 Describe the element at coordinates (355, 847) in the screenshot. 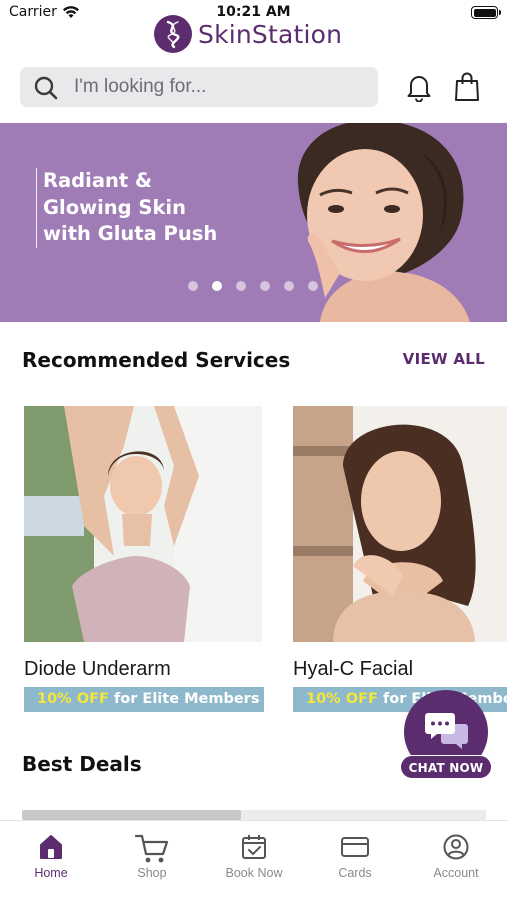

I see `card-icon` at that location.